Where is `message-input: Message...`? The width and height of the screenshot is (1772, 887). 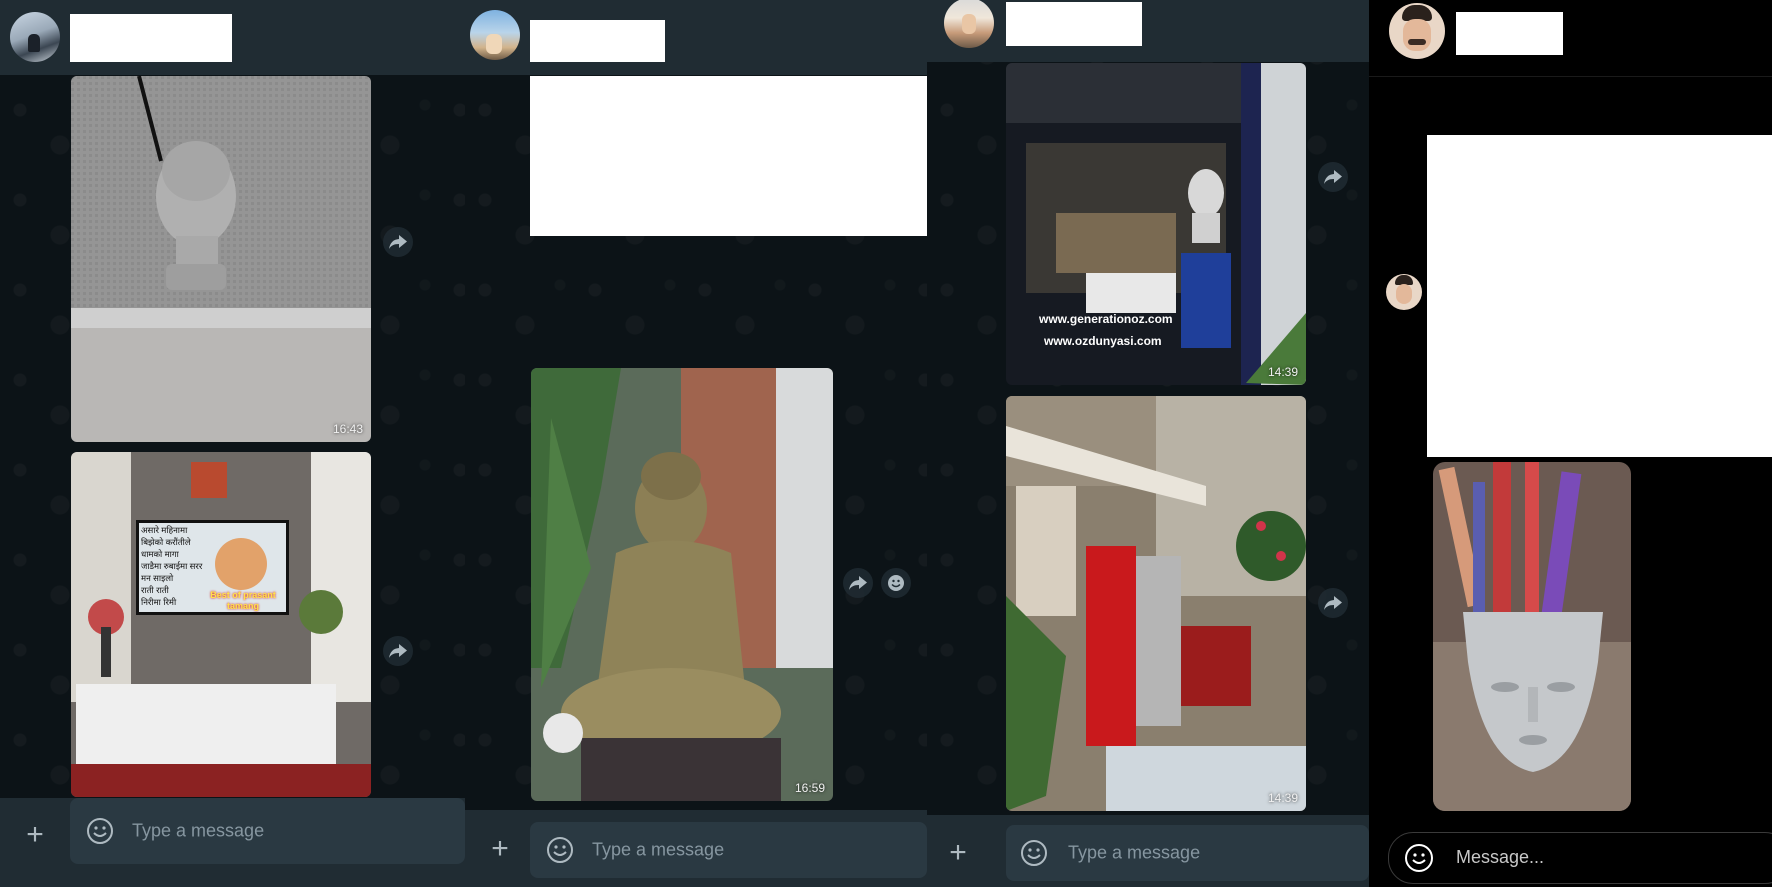
message-input: Message... is located at coordinates (1580, 858).